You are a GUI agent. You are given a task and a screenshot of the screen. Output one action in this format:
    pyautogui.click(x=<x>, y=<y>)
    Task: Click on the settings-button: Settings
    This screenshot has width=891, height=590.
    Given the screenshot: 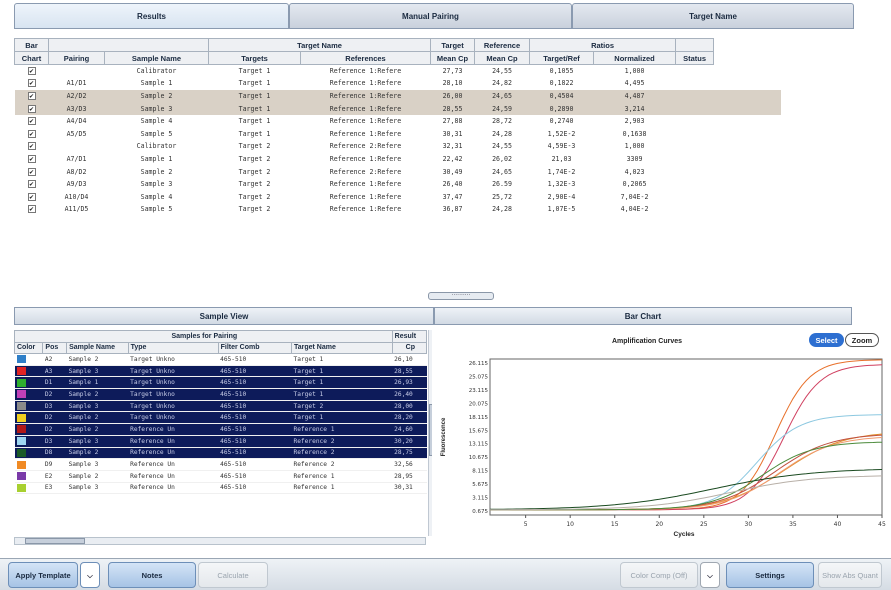 What is the action you would take?
    pyautogui.click(x=770, y=575)
    